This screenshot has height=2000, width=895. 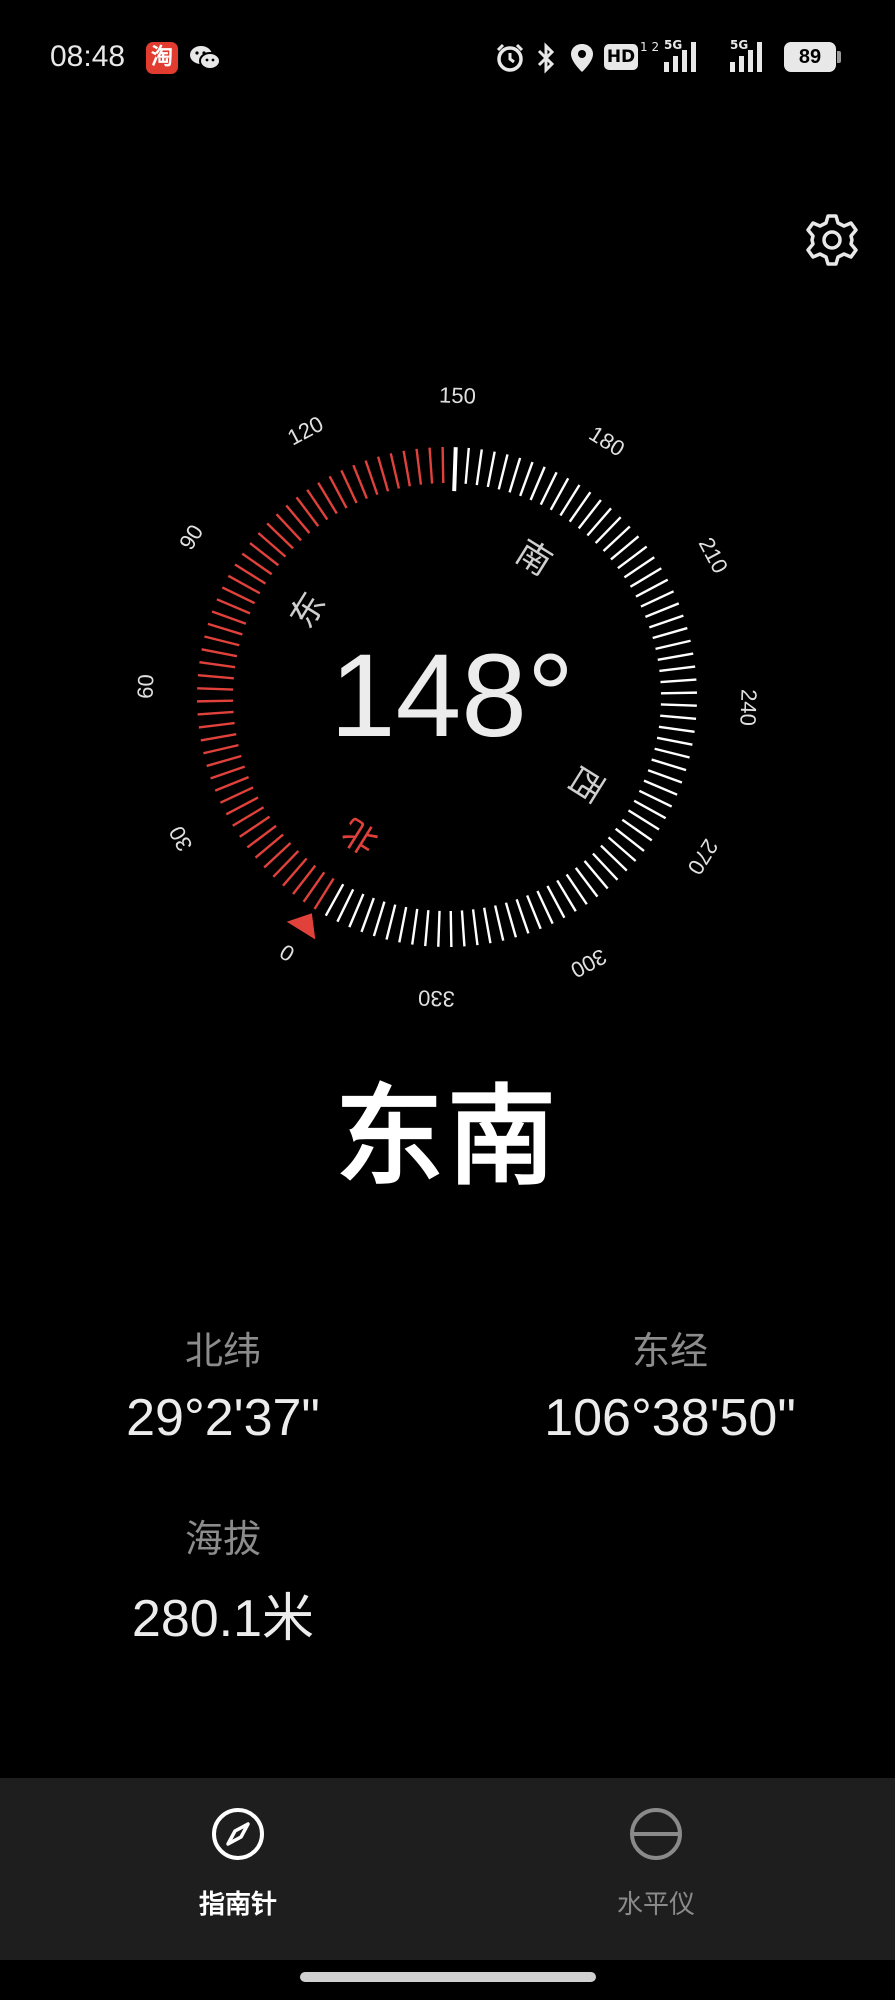 I want to click on battery-icon: 89, so click(x=810, y=57).